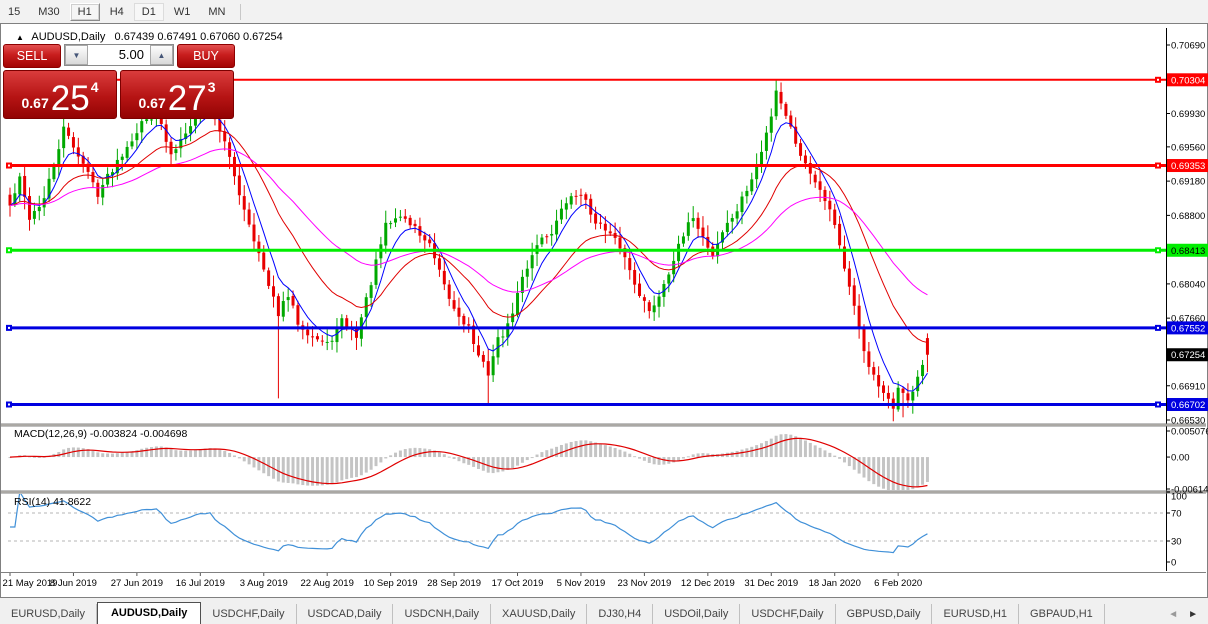 Image resolution: width=1208 pixels, height=624 pixels. I want to click on toolbar-separator, so click(241, 11).